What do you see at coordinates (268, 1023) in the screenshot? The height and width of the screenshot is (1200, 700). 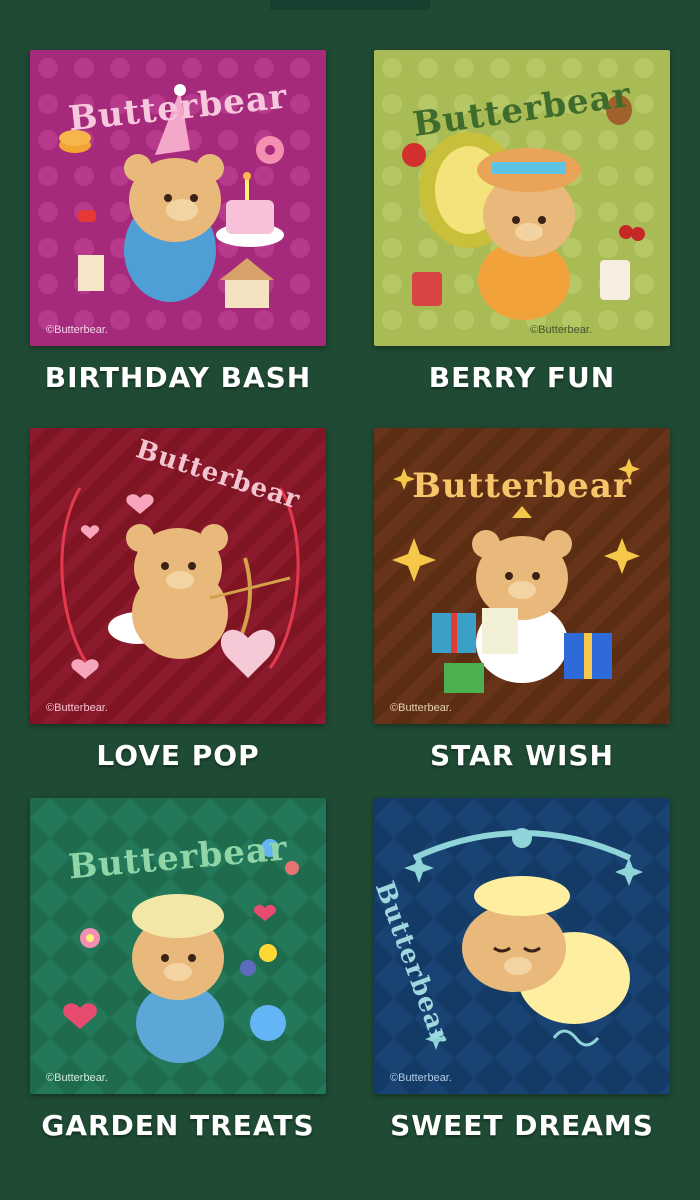 I see `rose-icon` at bounding box center [268, 1023].